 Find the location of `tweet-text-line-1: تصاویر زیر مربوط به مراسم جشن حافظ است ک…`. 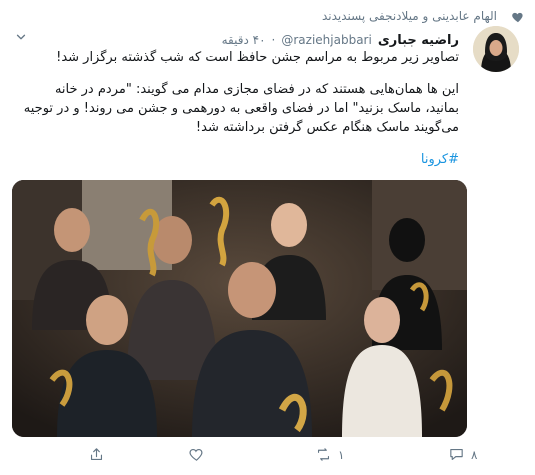

tweet-text-line-1: تصاویر زیر مربوط به مراسم جشن حافظ است ک… is located at coordinates (257, 57).